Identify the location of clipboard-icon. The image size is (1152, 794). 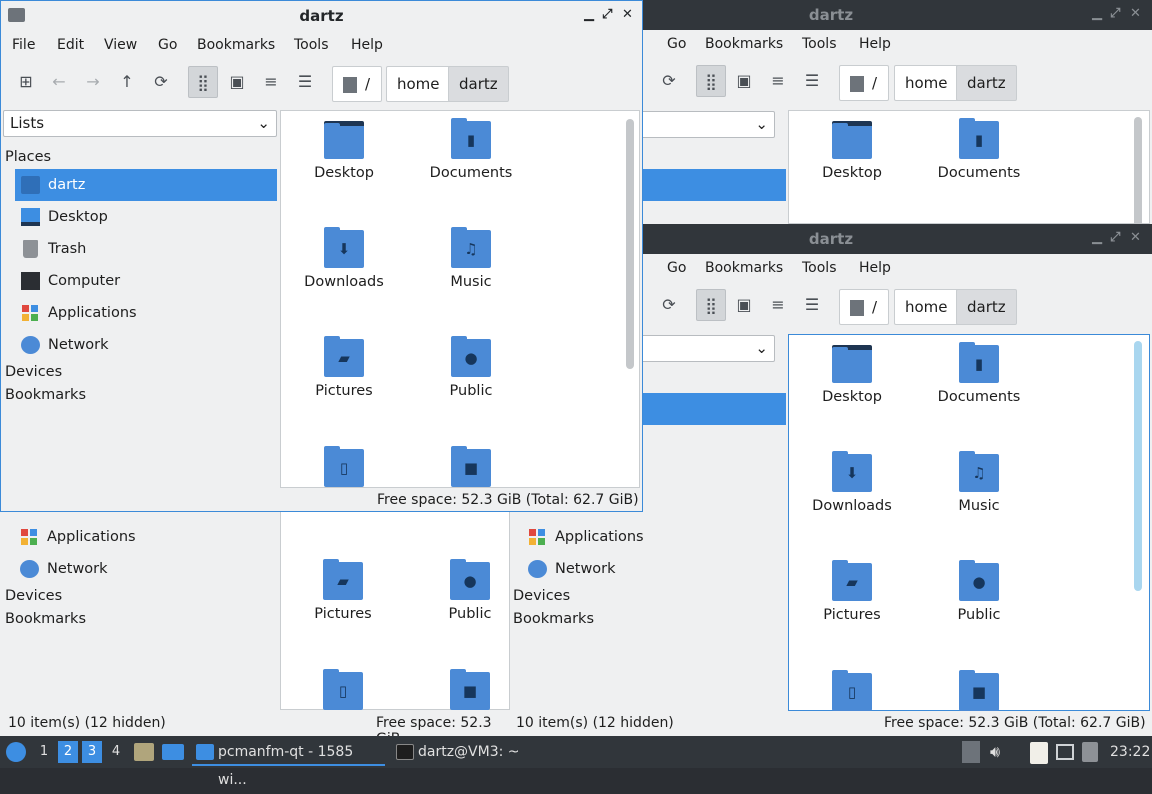
(1039, 753).